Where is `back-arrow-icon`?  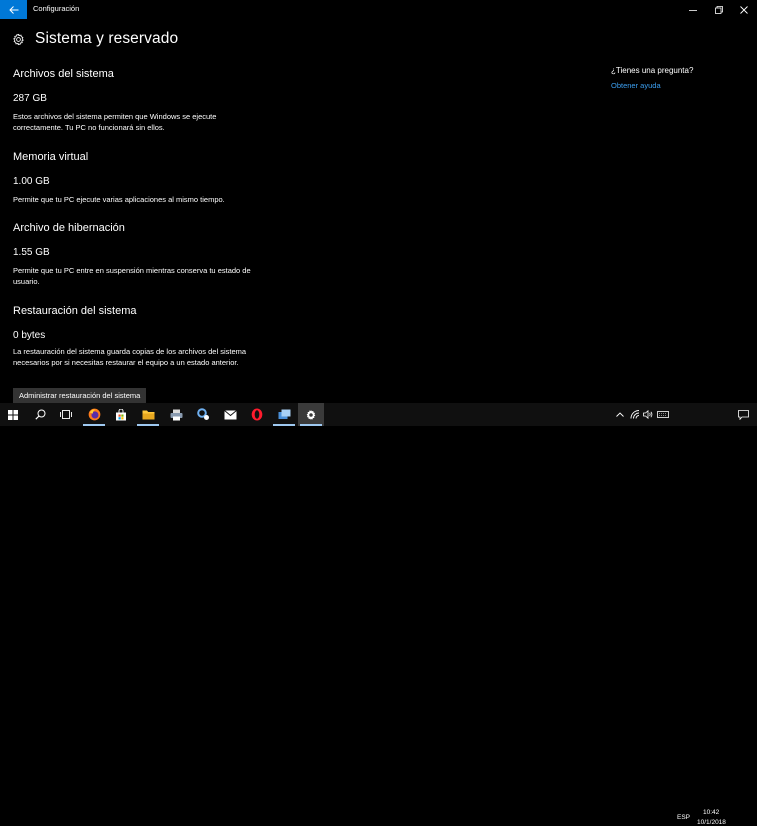 back-arrow-icon is located at coordinates (13, 9).